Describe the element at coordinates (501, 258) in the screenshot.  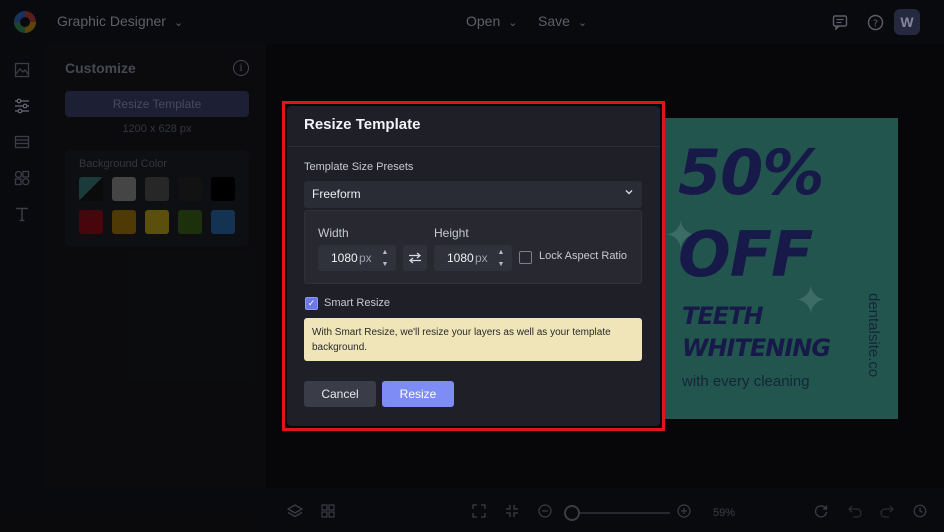
I see `height-stepper: ▲ ▼` at that location.